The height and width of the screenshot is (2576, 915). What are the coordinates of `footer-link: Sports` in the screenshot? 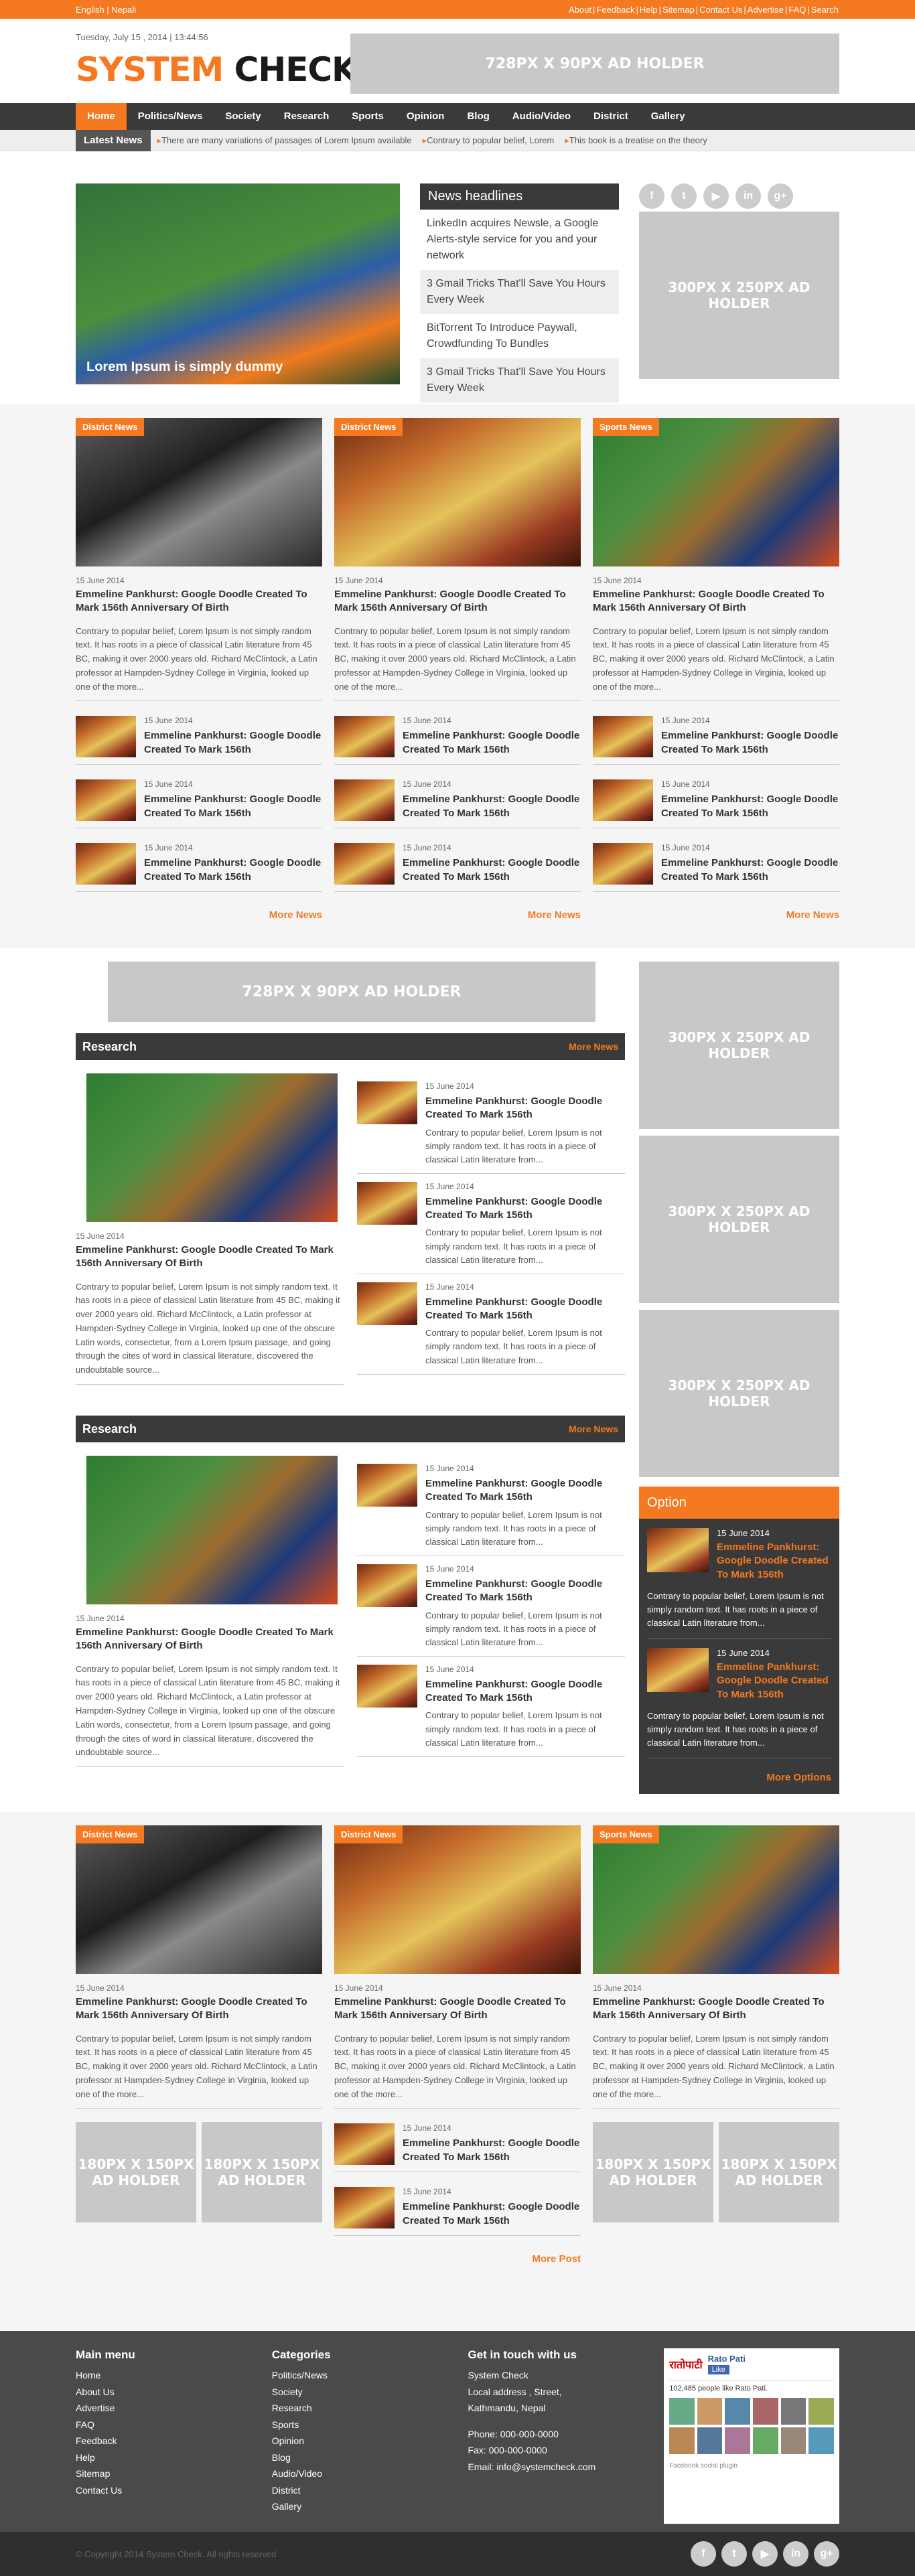 It's located at (370, 2425).